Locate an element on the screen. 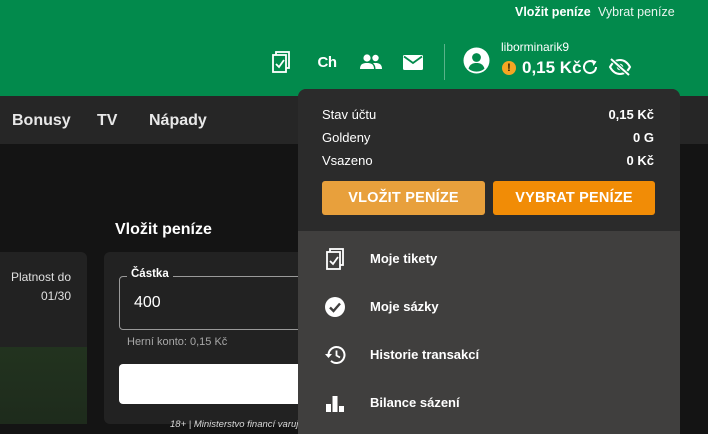  history-icon is located at coordinates (335, 355).